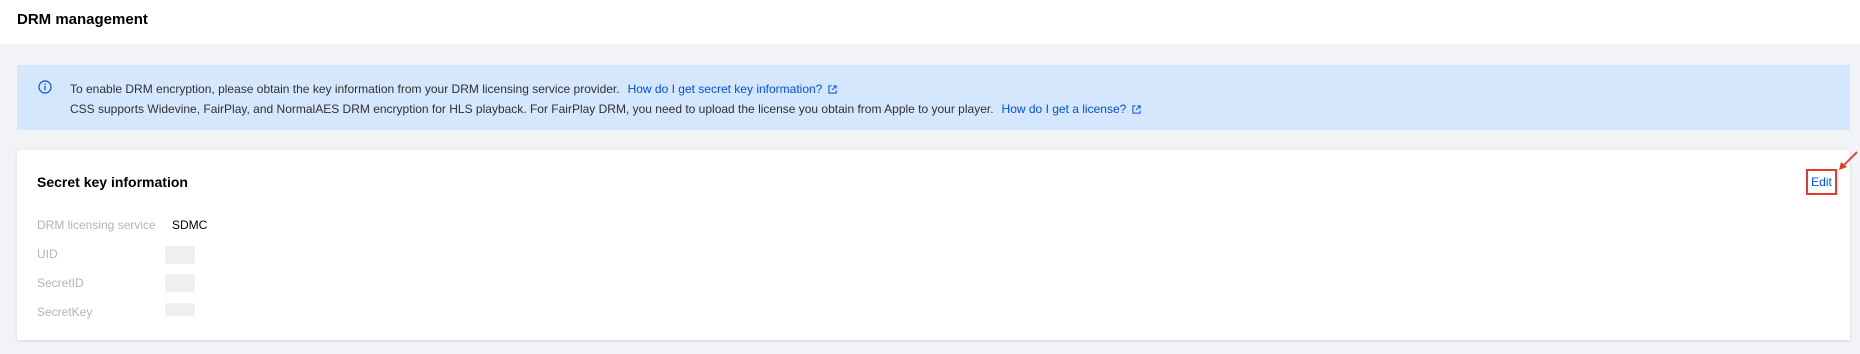 The height and width of the screenshot is (354, 1860). I want to click on field-value-secretid-masked, so click(180, 283).